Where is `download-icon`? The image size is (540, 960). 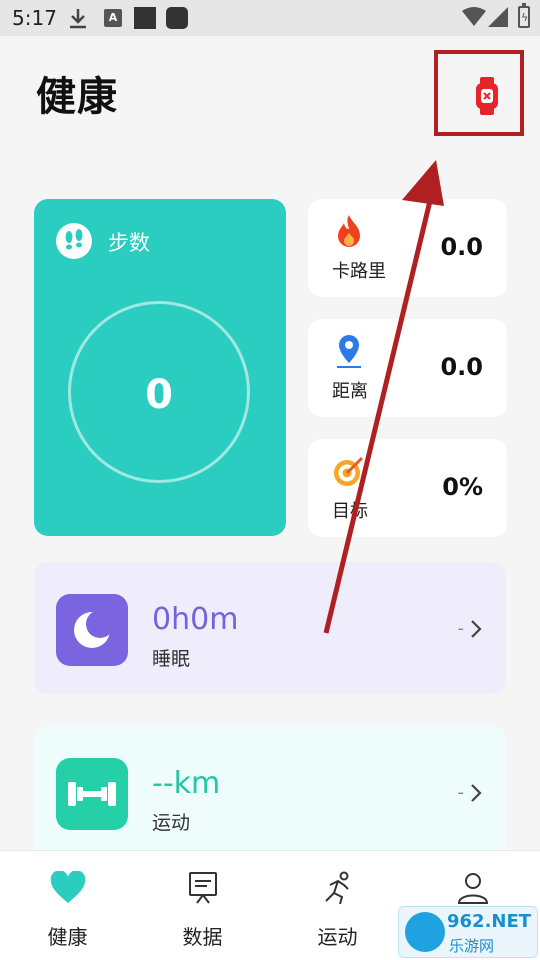
download-icon is located at coordinates (78, 19).